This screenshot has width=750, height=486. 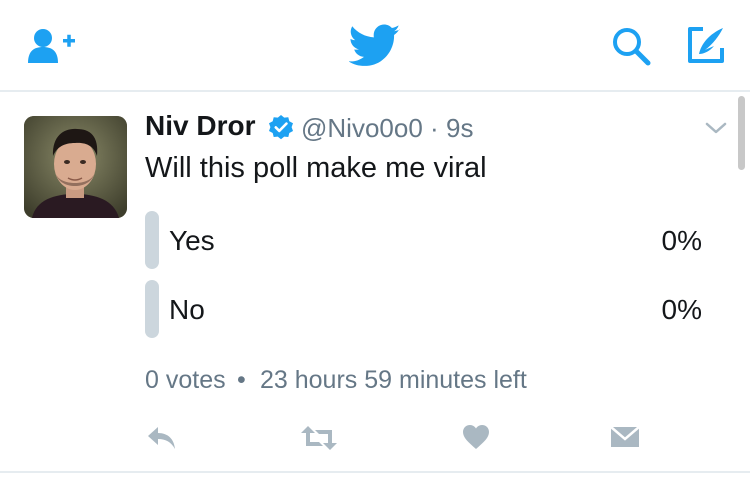 I want to click on retweet-icon, so click(x=319, y=438).